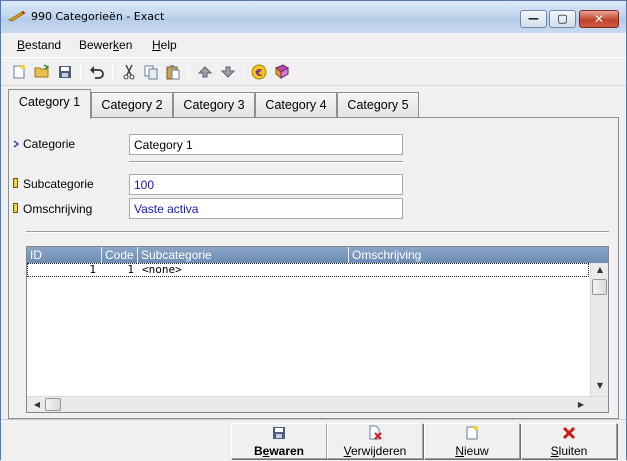  I want to click on tab-category-4: Category 4, so click(296, 105).